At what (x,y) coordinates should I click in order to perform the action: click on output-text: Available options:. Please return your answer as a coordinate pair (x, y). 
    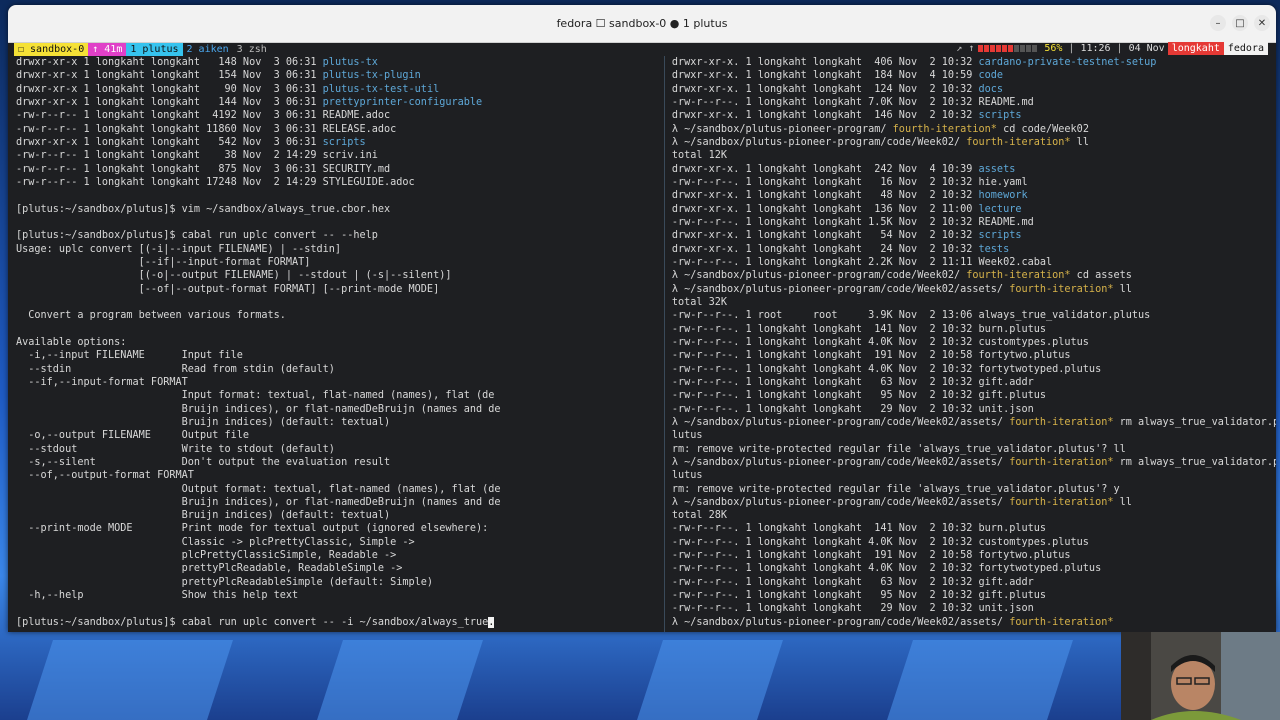
    Looking at the image, I should click on (71, 342).